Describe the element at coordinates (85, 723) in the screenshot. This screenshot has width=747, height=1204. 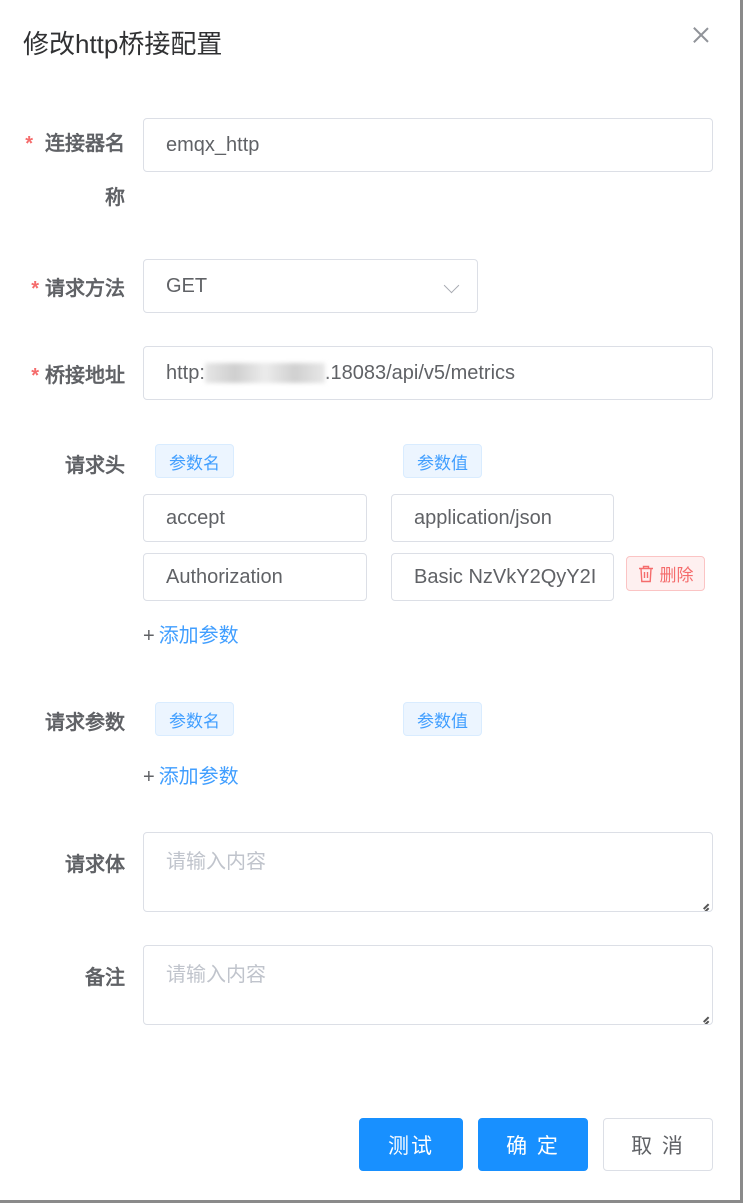
I see `params-label: 请求参数` at that location.